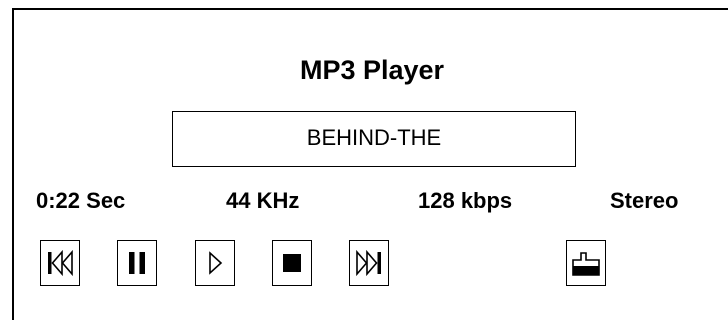  What do you see at coordinates (465, 200) in the screenshot?
I see `bitrate: 128 kbps` at bounding box center [465, 200].